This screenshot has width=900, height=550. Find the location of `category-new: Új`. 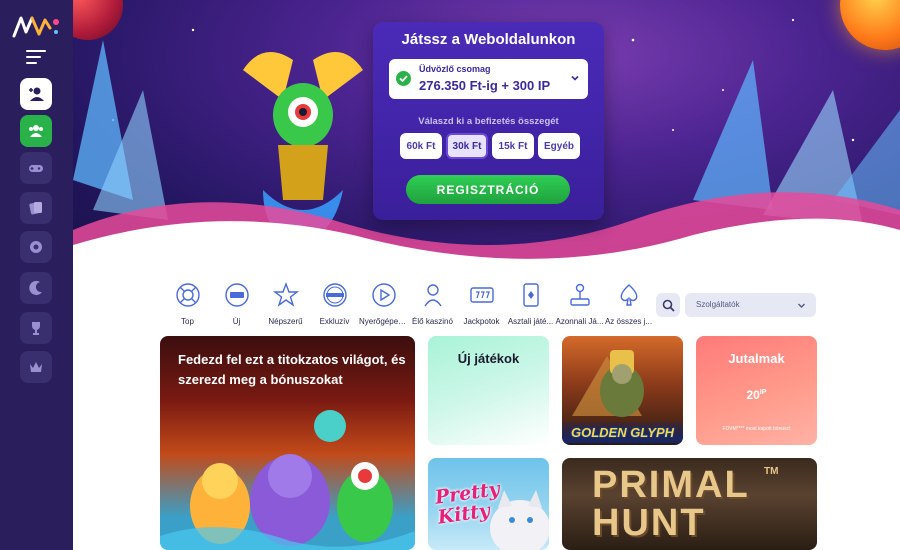

category-new: Új is located at coordinates (236, 304).